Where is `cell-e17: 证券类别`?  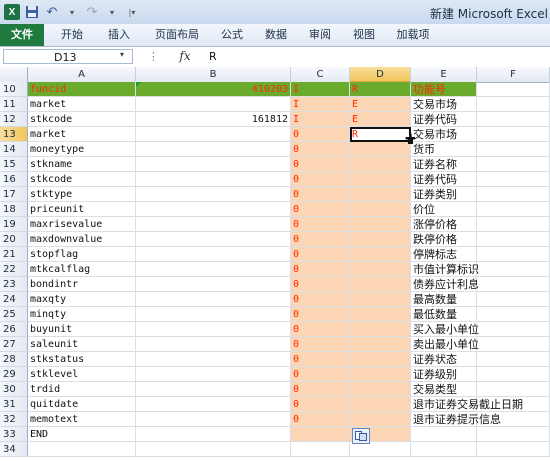 cell-e17: 证券类别 is located at coordinates (444, 194).